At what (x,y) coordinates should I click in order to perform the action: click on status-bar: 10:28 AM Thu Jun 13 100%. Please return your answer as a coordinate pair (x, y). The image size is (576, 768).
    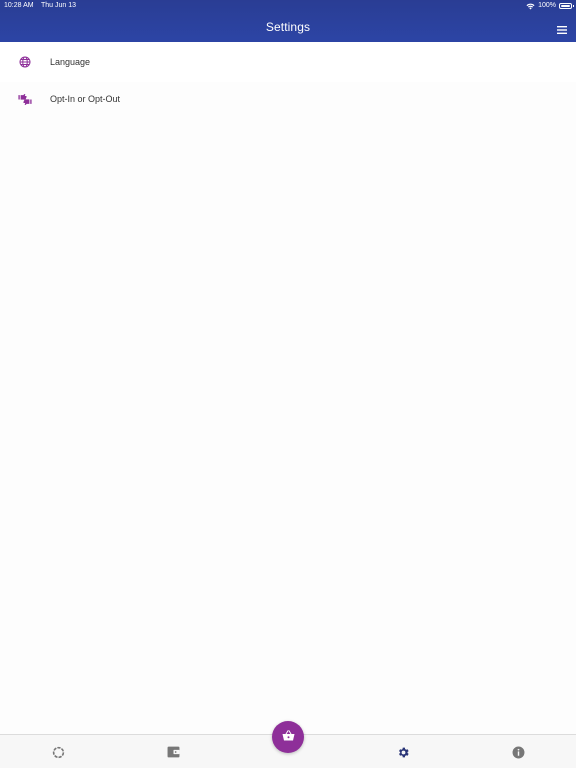
    Looking at the image, I should click on (288, 6).